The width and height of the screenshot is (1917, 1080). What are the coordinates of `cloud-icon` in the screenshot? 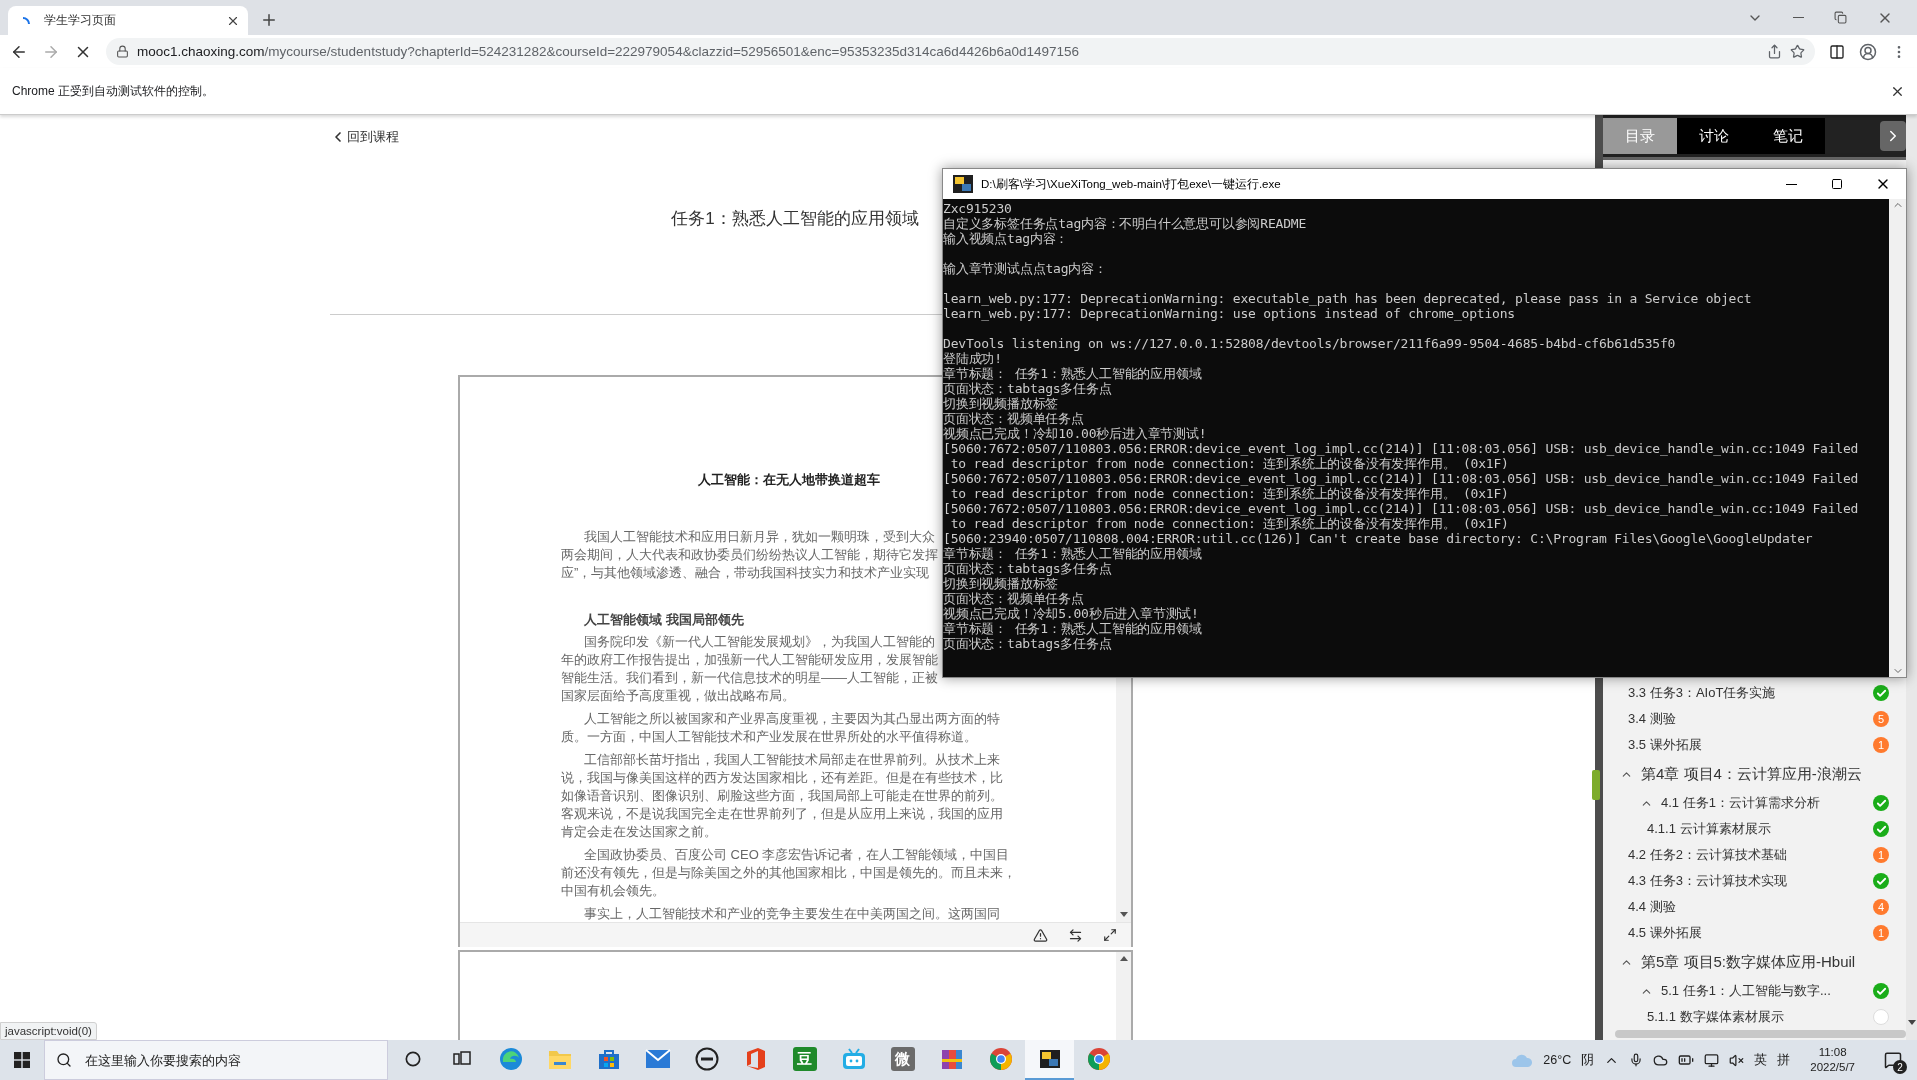 It's located at (1661, 1060).